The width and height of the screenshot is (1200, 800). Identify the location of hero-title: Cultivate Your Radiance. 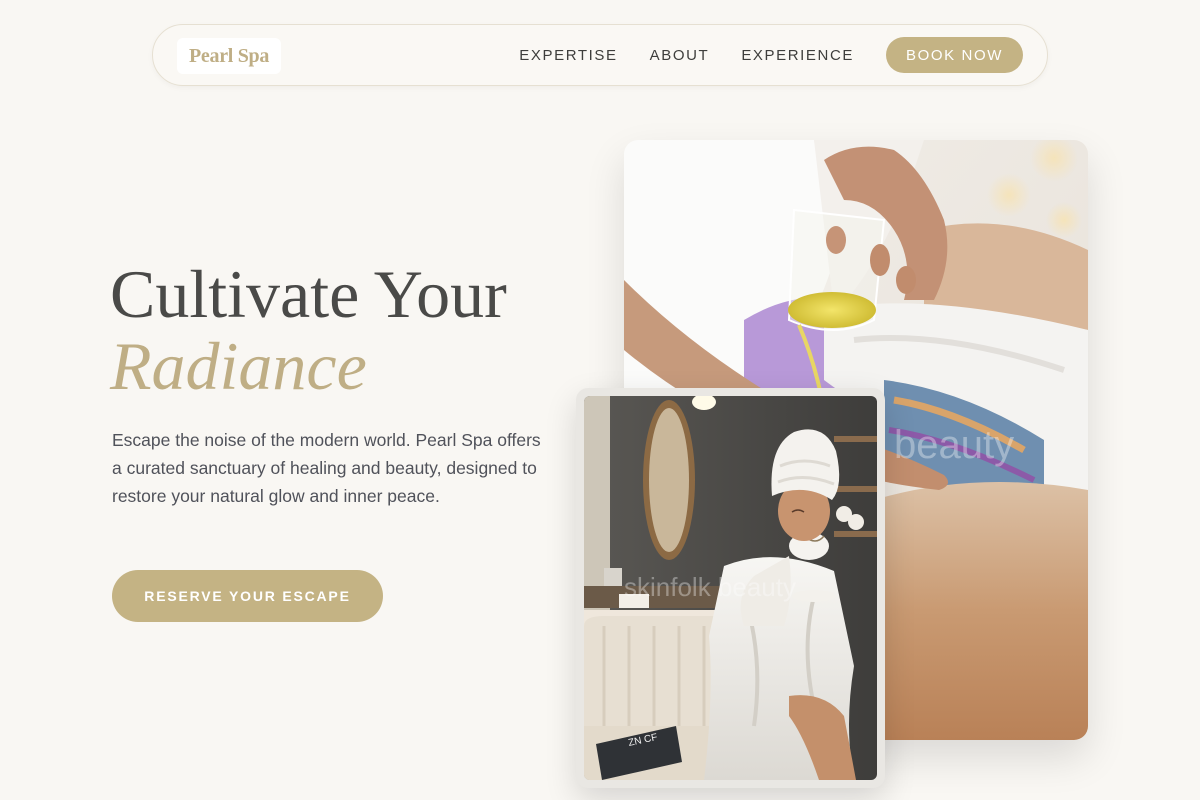
(308, 330).